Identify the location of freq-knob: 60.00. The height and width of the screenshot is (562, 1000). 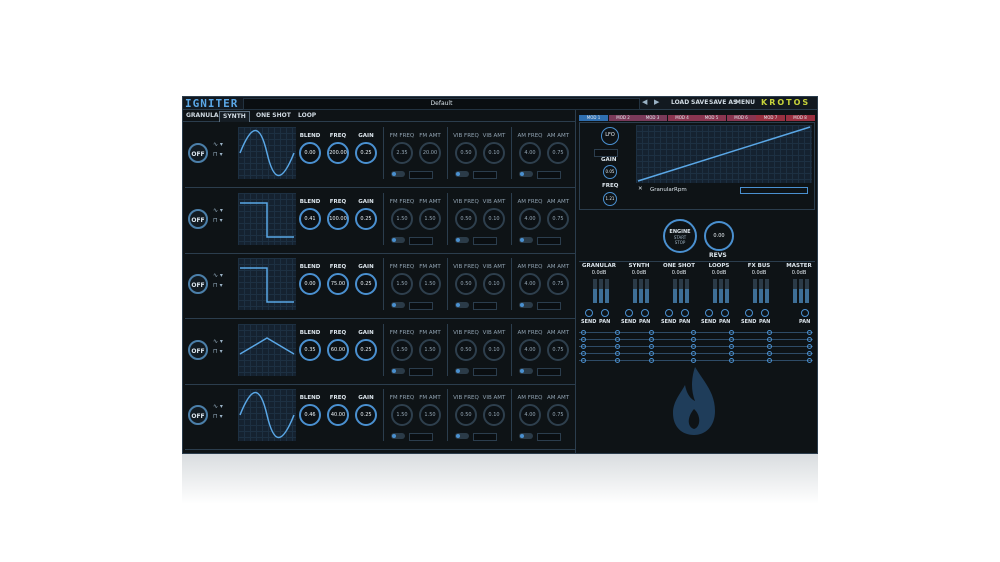
(338, 349).